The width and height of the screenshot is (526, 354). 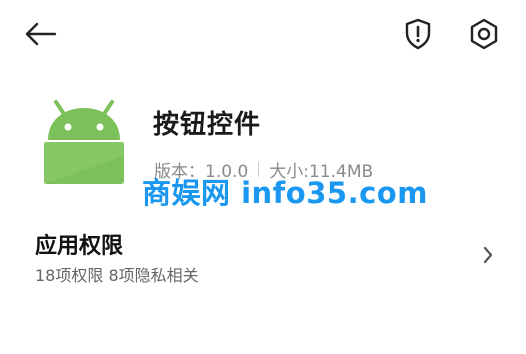 I want to click on android-robot-icon, so click(x=84, y=141).